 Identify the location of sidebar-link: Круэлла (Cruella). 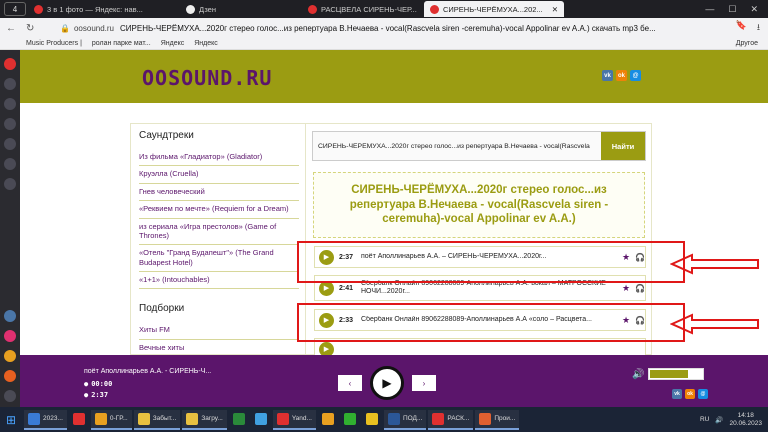
(219, 175).